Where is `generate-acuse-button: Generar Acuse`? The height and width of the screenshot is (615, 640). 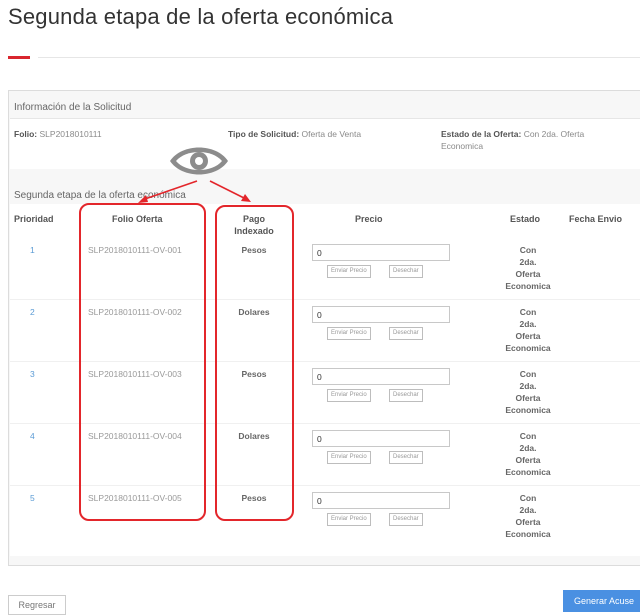
generate-acuse-button: Generar Acuse is located at coordinates (601, 601).